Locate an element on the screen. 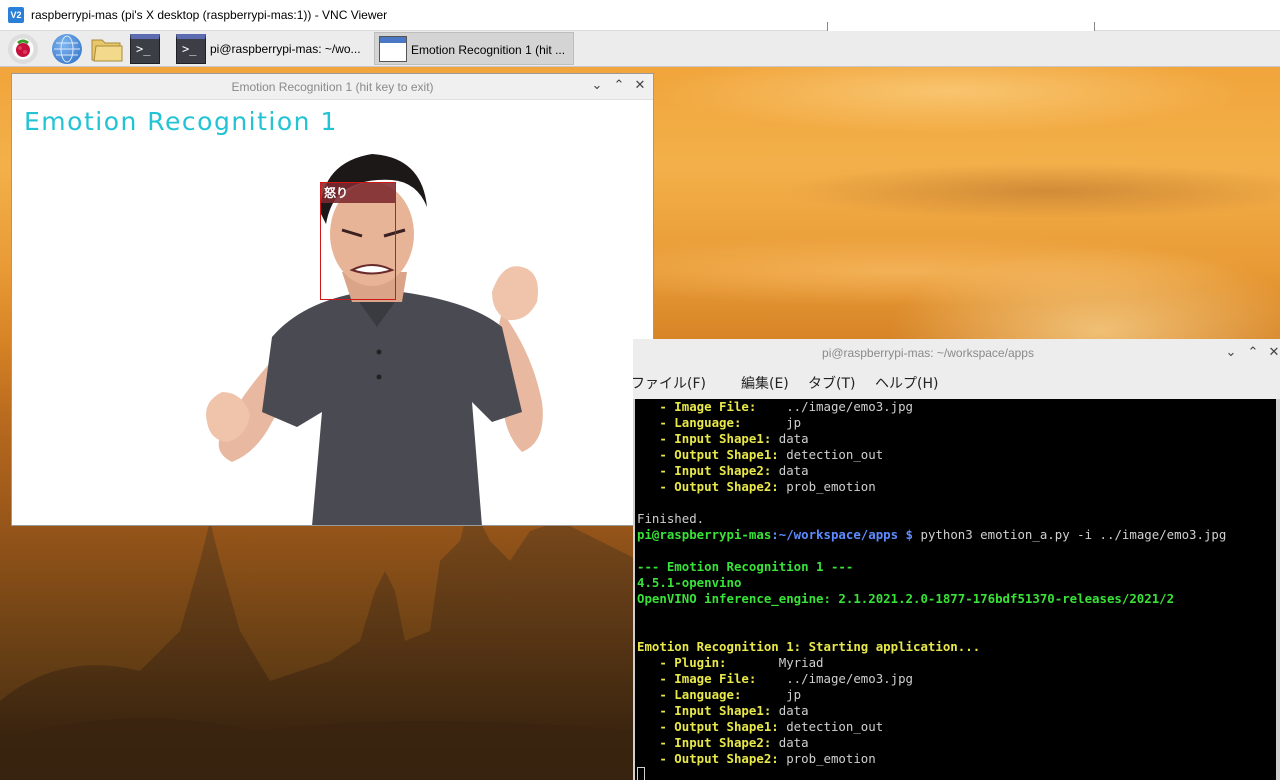 Image resolution: width=1280 pixels, height=780 pixels. face-detection-box: 怒り is located at coordinates (358, 241).